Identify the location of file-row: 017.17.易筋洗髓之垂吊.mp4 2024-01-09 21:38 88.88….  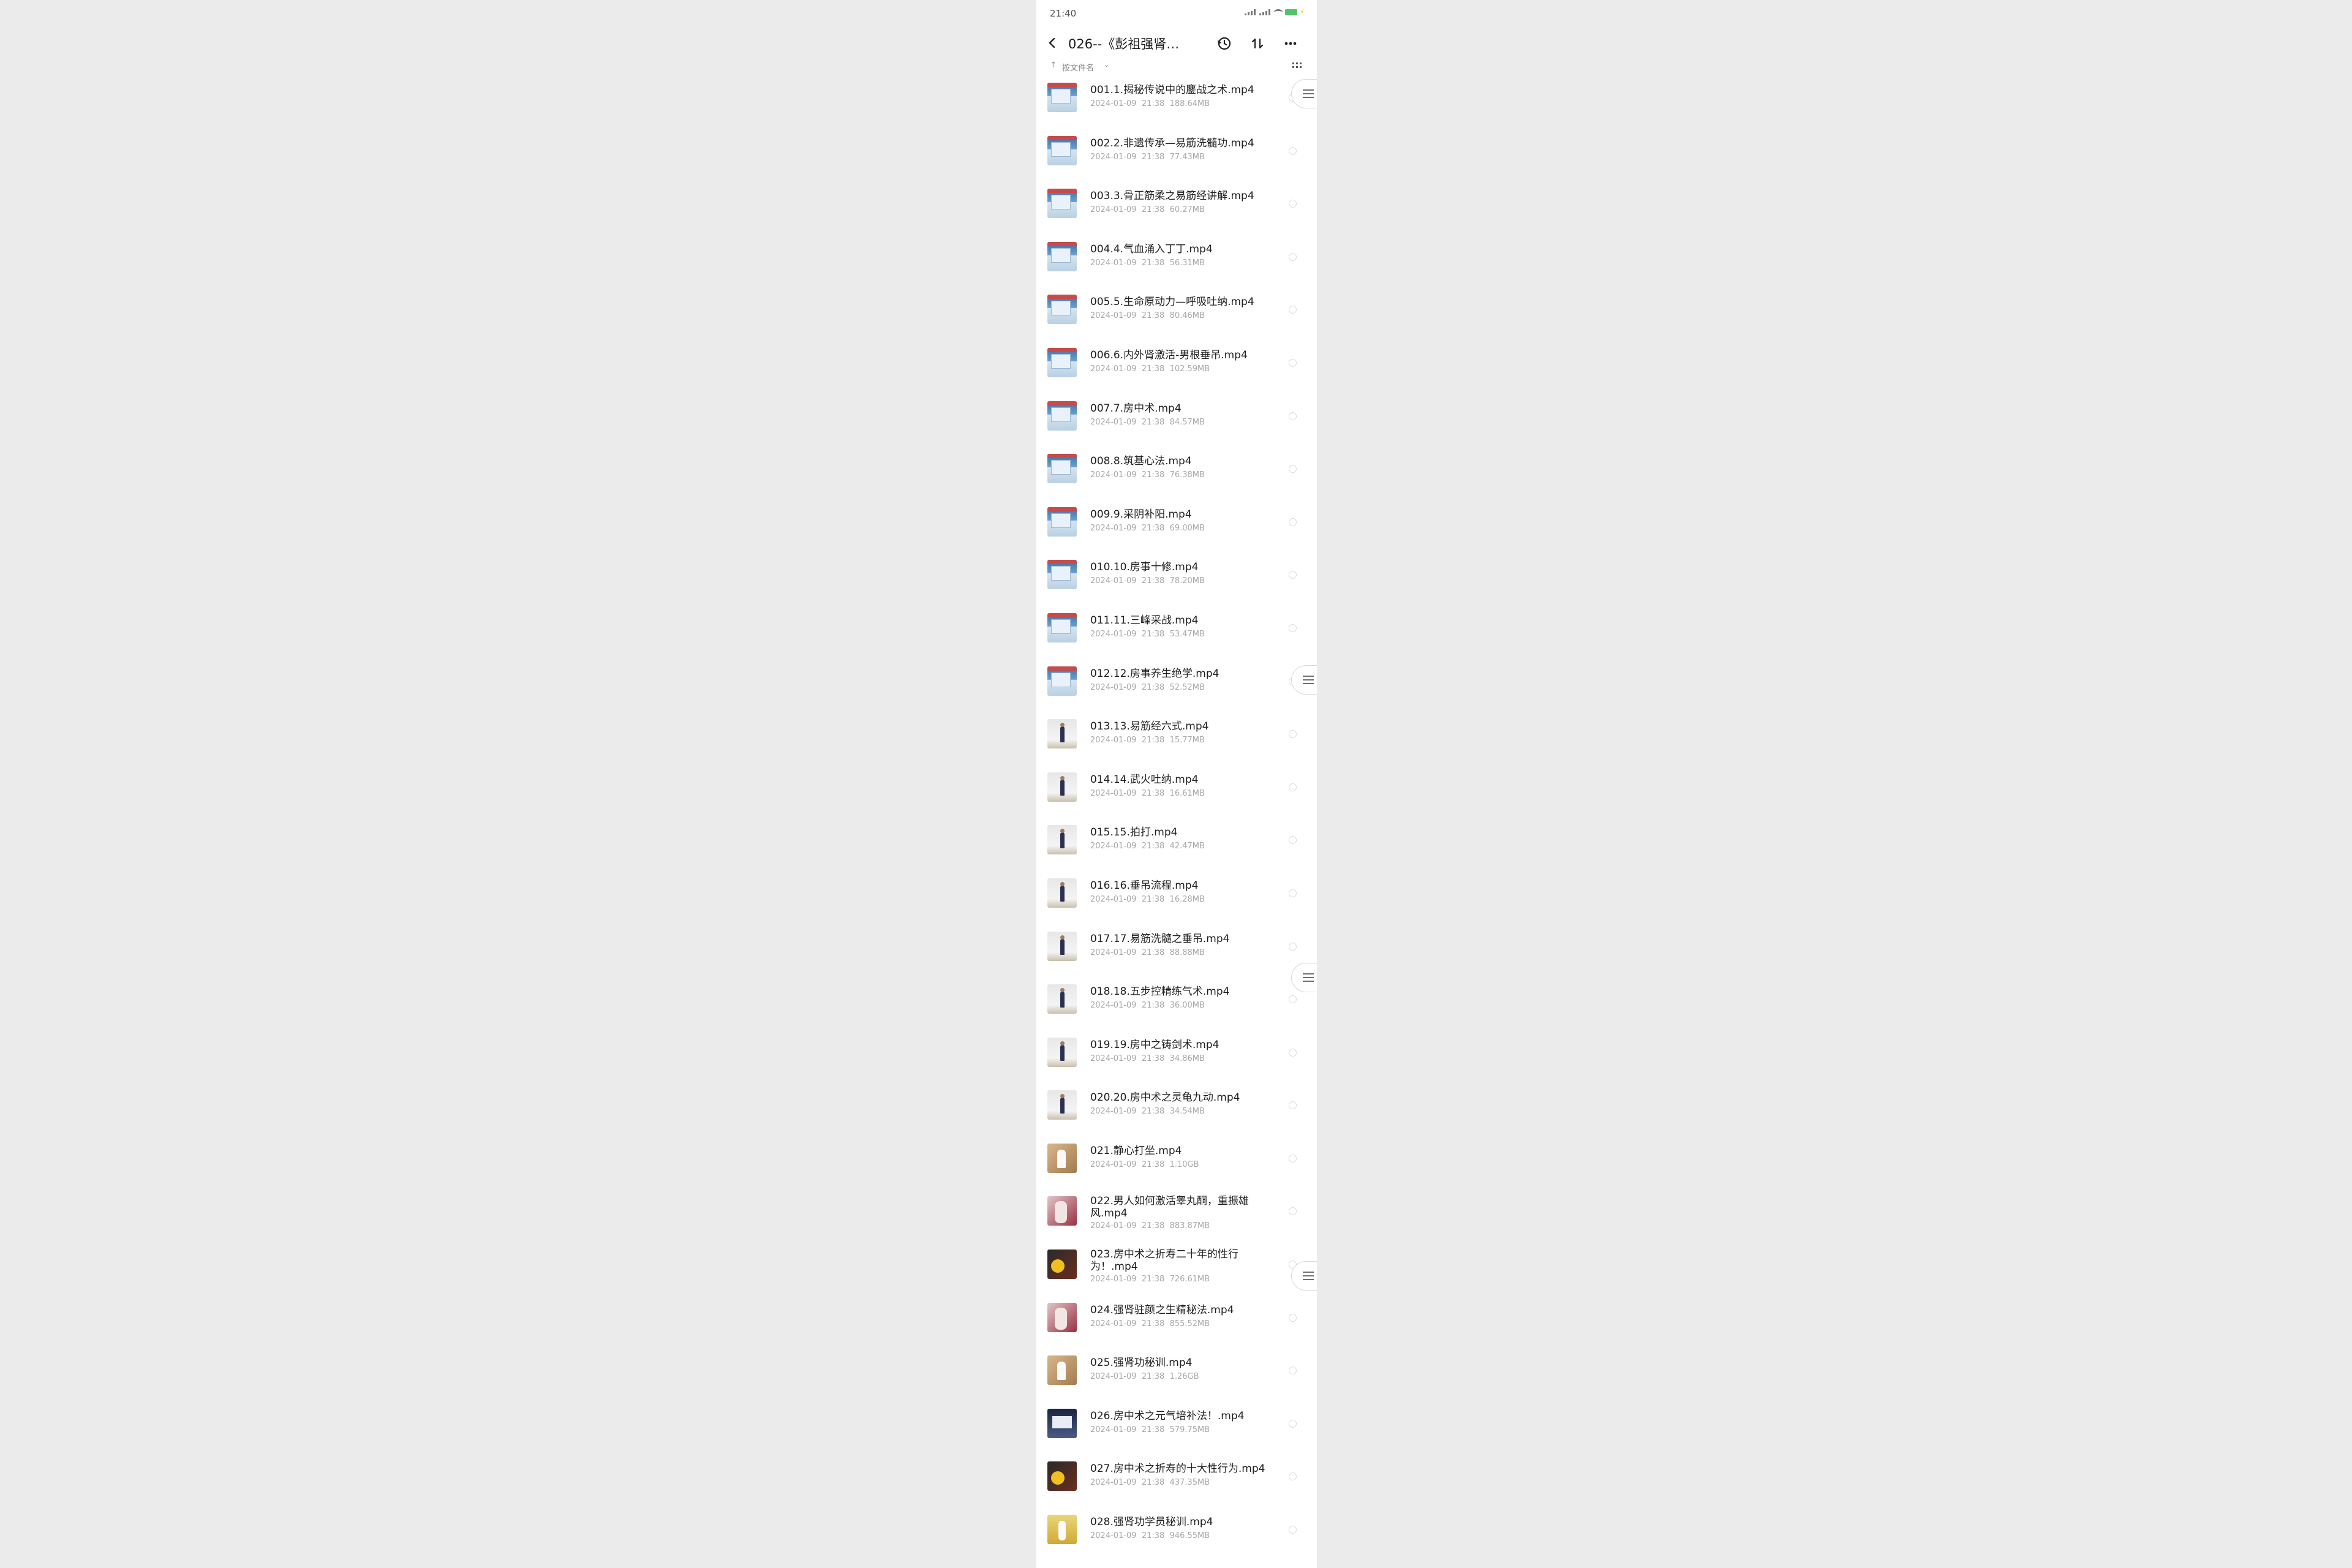
(1176, 954).